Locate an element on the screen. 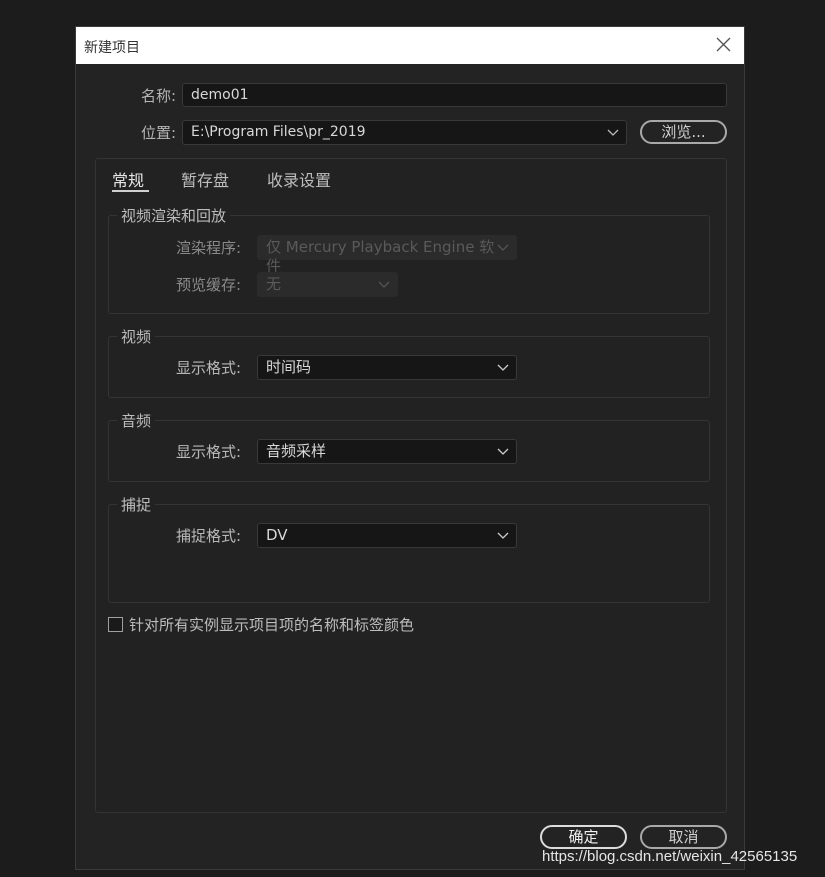 The width and height of the screenshot is (825, 877). video-format-select: 时间码 is located at coordinates (387, 367).